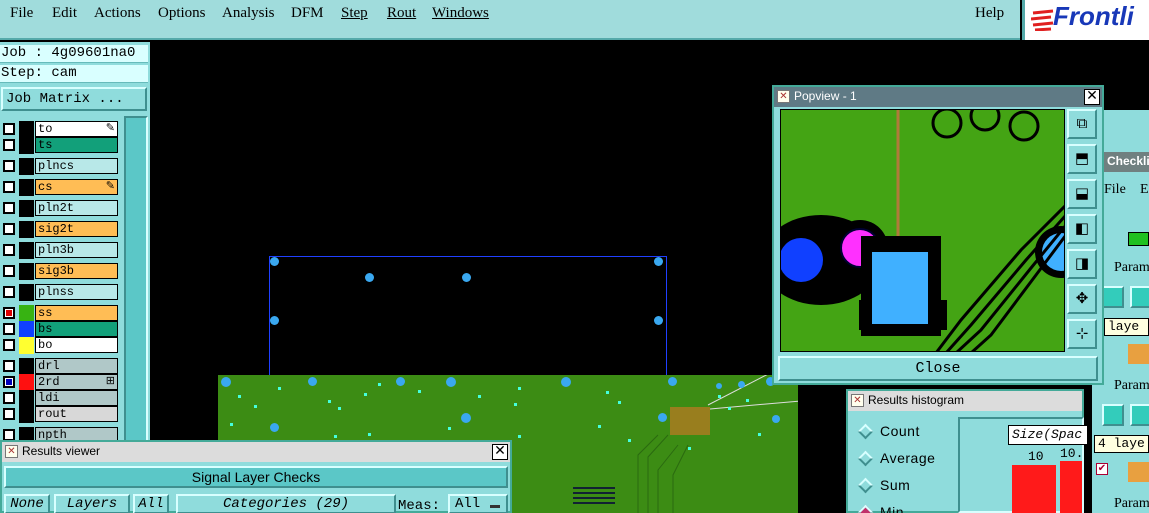 Image resolution: width=1149 pixels, height=513 pixels. I want to click on layer-name: plncs, so click(76, 166).